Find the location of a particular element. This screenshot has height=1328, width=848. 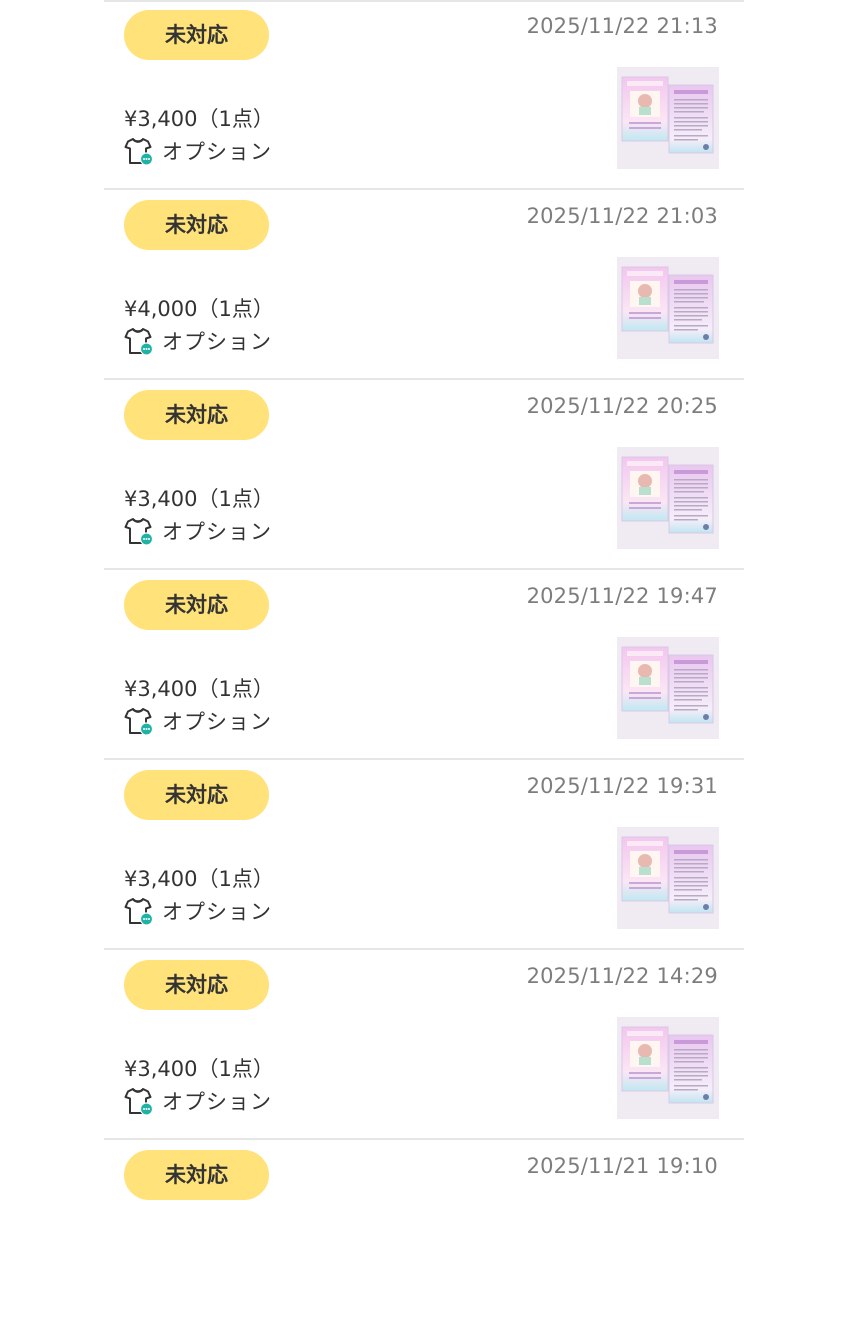

order-row: 未対応 2025/11/22 21:03 ¥4,000（1点） オプション is located at coordinates (424, 285).